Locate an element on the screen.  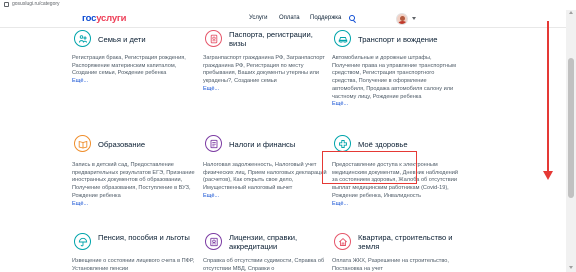
category-title: Семья и дети is located at coordinates (148, 39).